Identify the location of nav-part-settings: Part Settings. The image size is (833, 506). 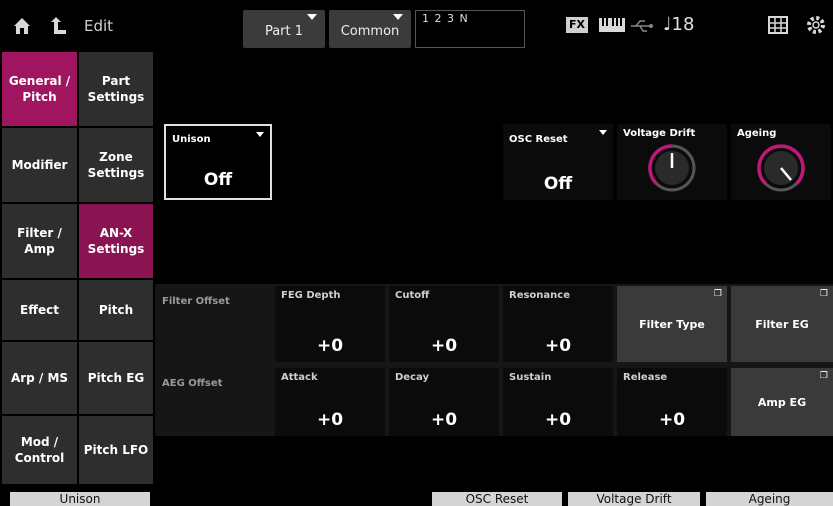
(116, 89).